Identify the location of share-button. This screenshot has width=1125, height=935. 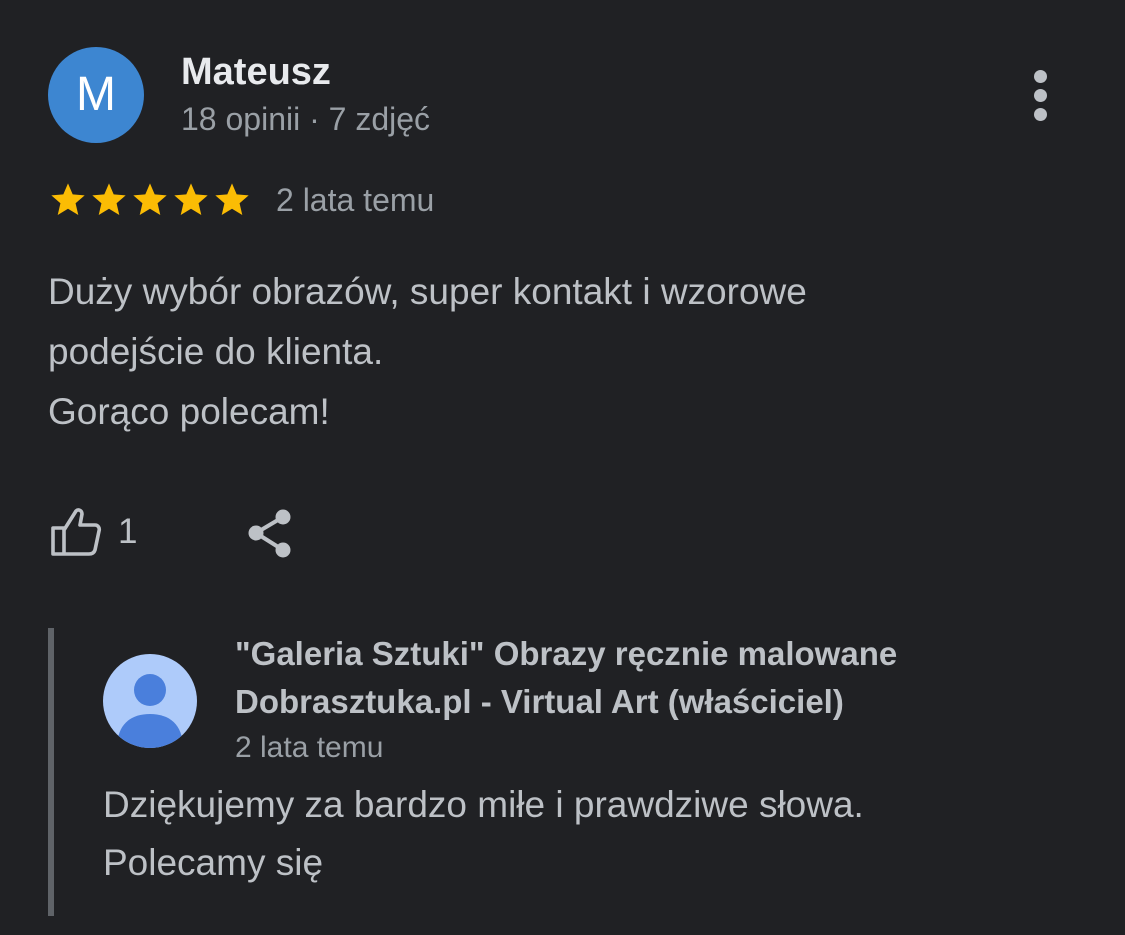
(270, 532).